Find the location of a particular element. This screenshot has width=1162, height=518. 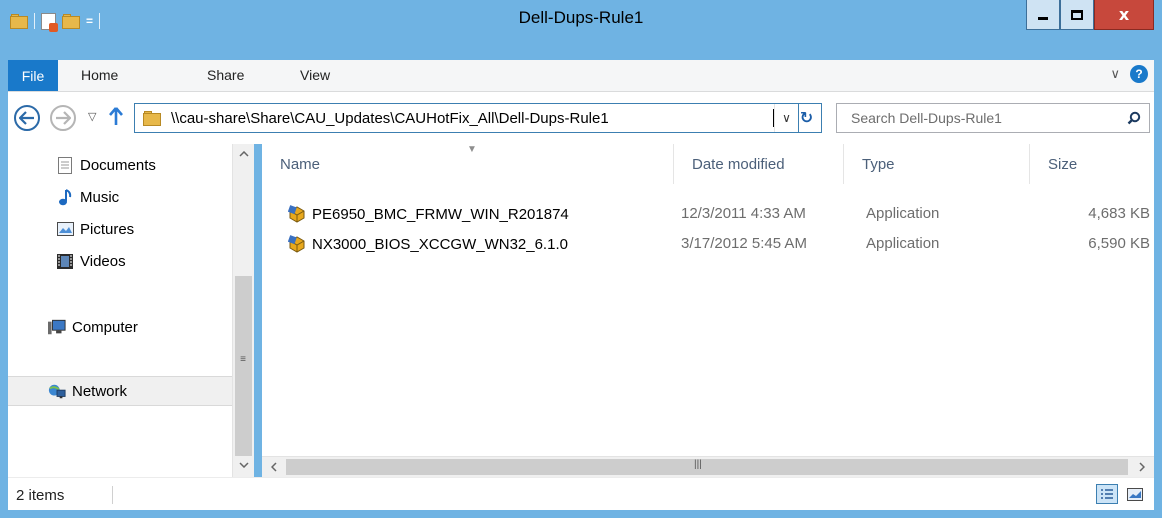

refresh-button: ↻ is located at coordinates (807, 118).